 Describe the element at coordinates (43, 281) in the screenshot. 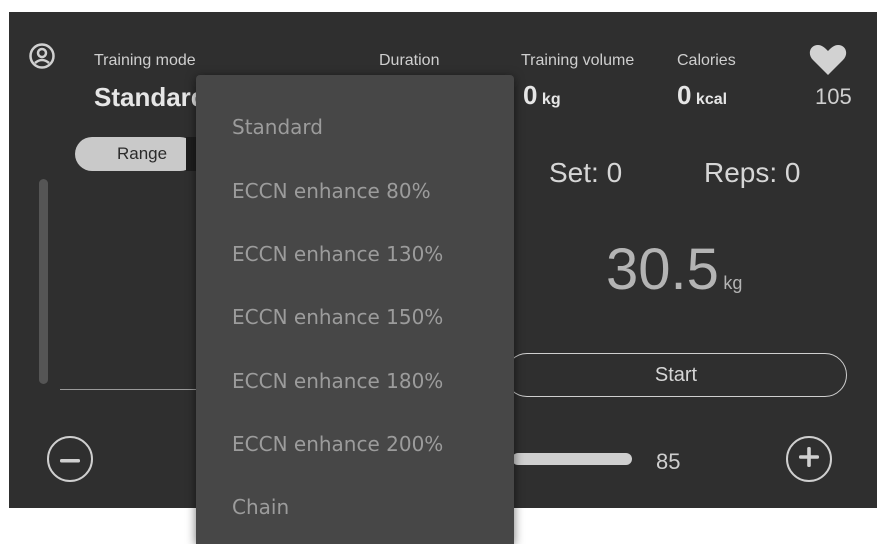

I see `range-vertical-track` at that location.